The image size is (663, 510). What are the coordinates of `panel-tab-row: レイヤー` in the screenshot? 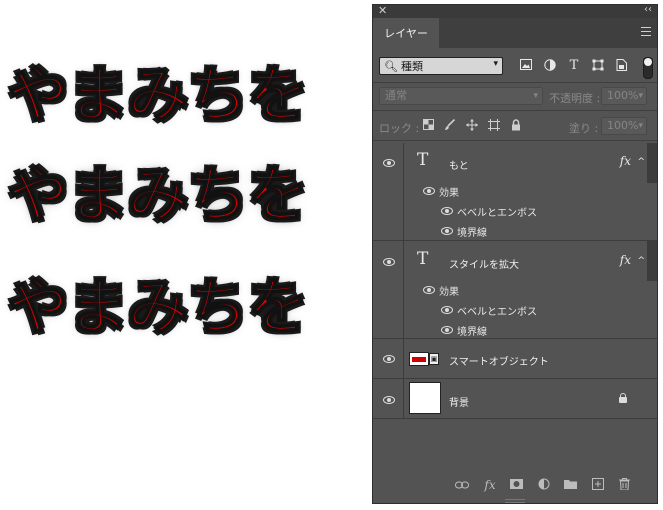 It's located at (515, 33).